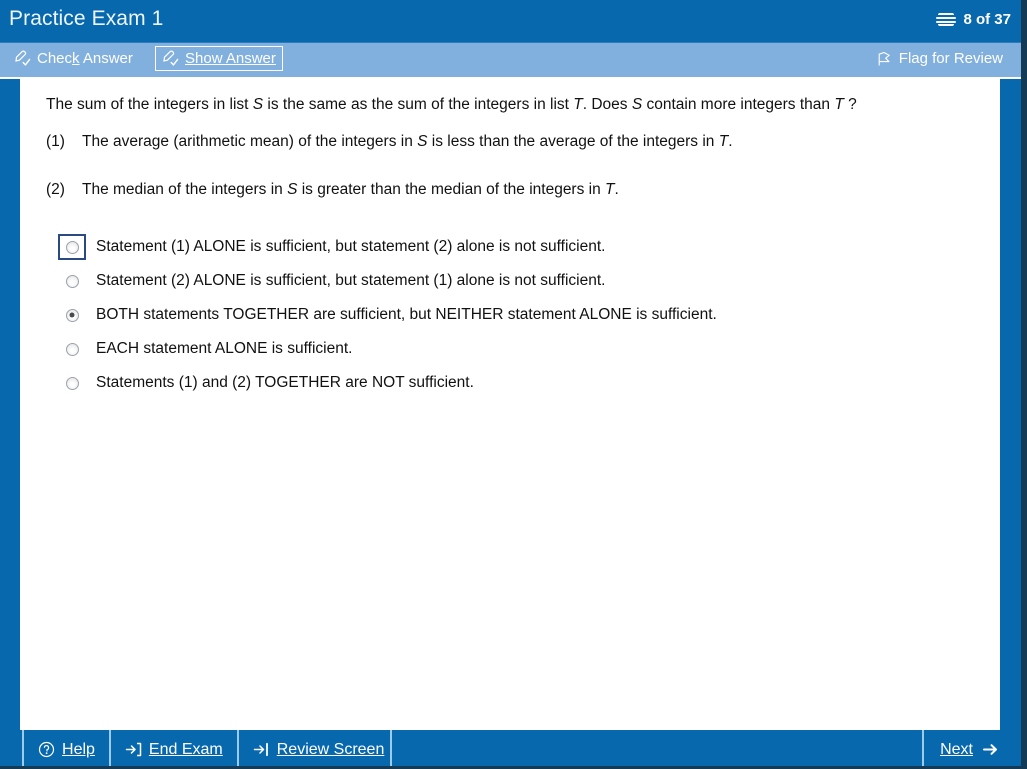  What do you see at coordinates (884, 58) in the screenshot?
I see `flag-icon` at bounding box center [884, 58].